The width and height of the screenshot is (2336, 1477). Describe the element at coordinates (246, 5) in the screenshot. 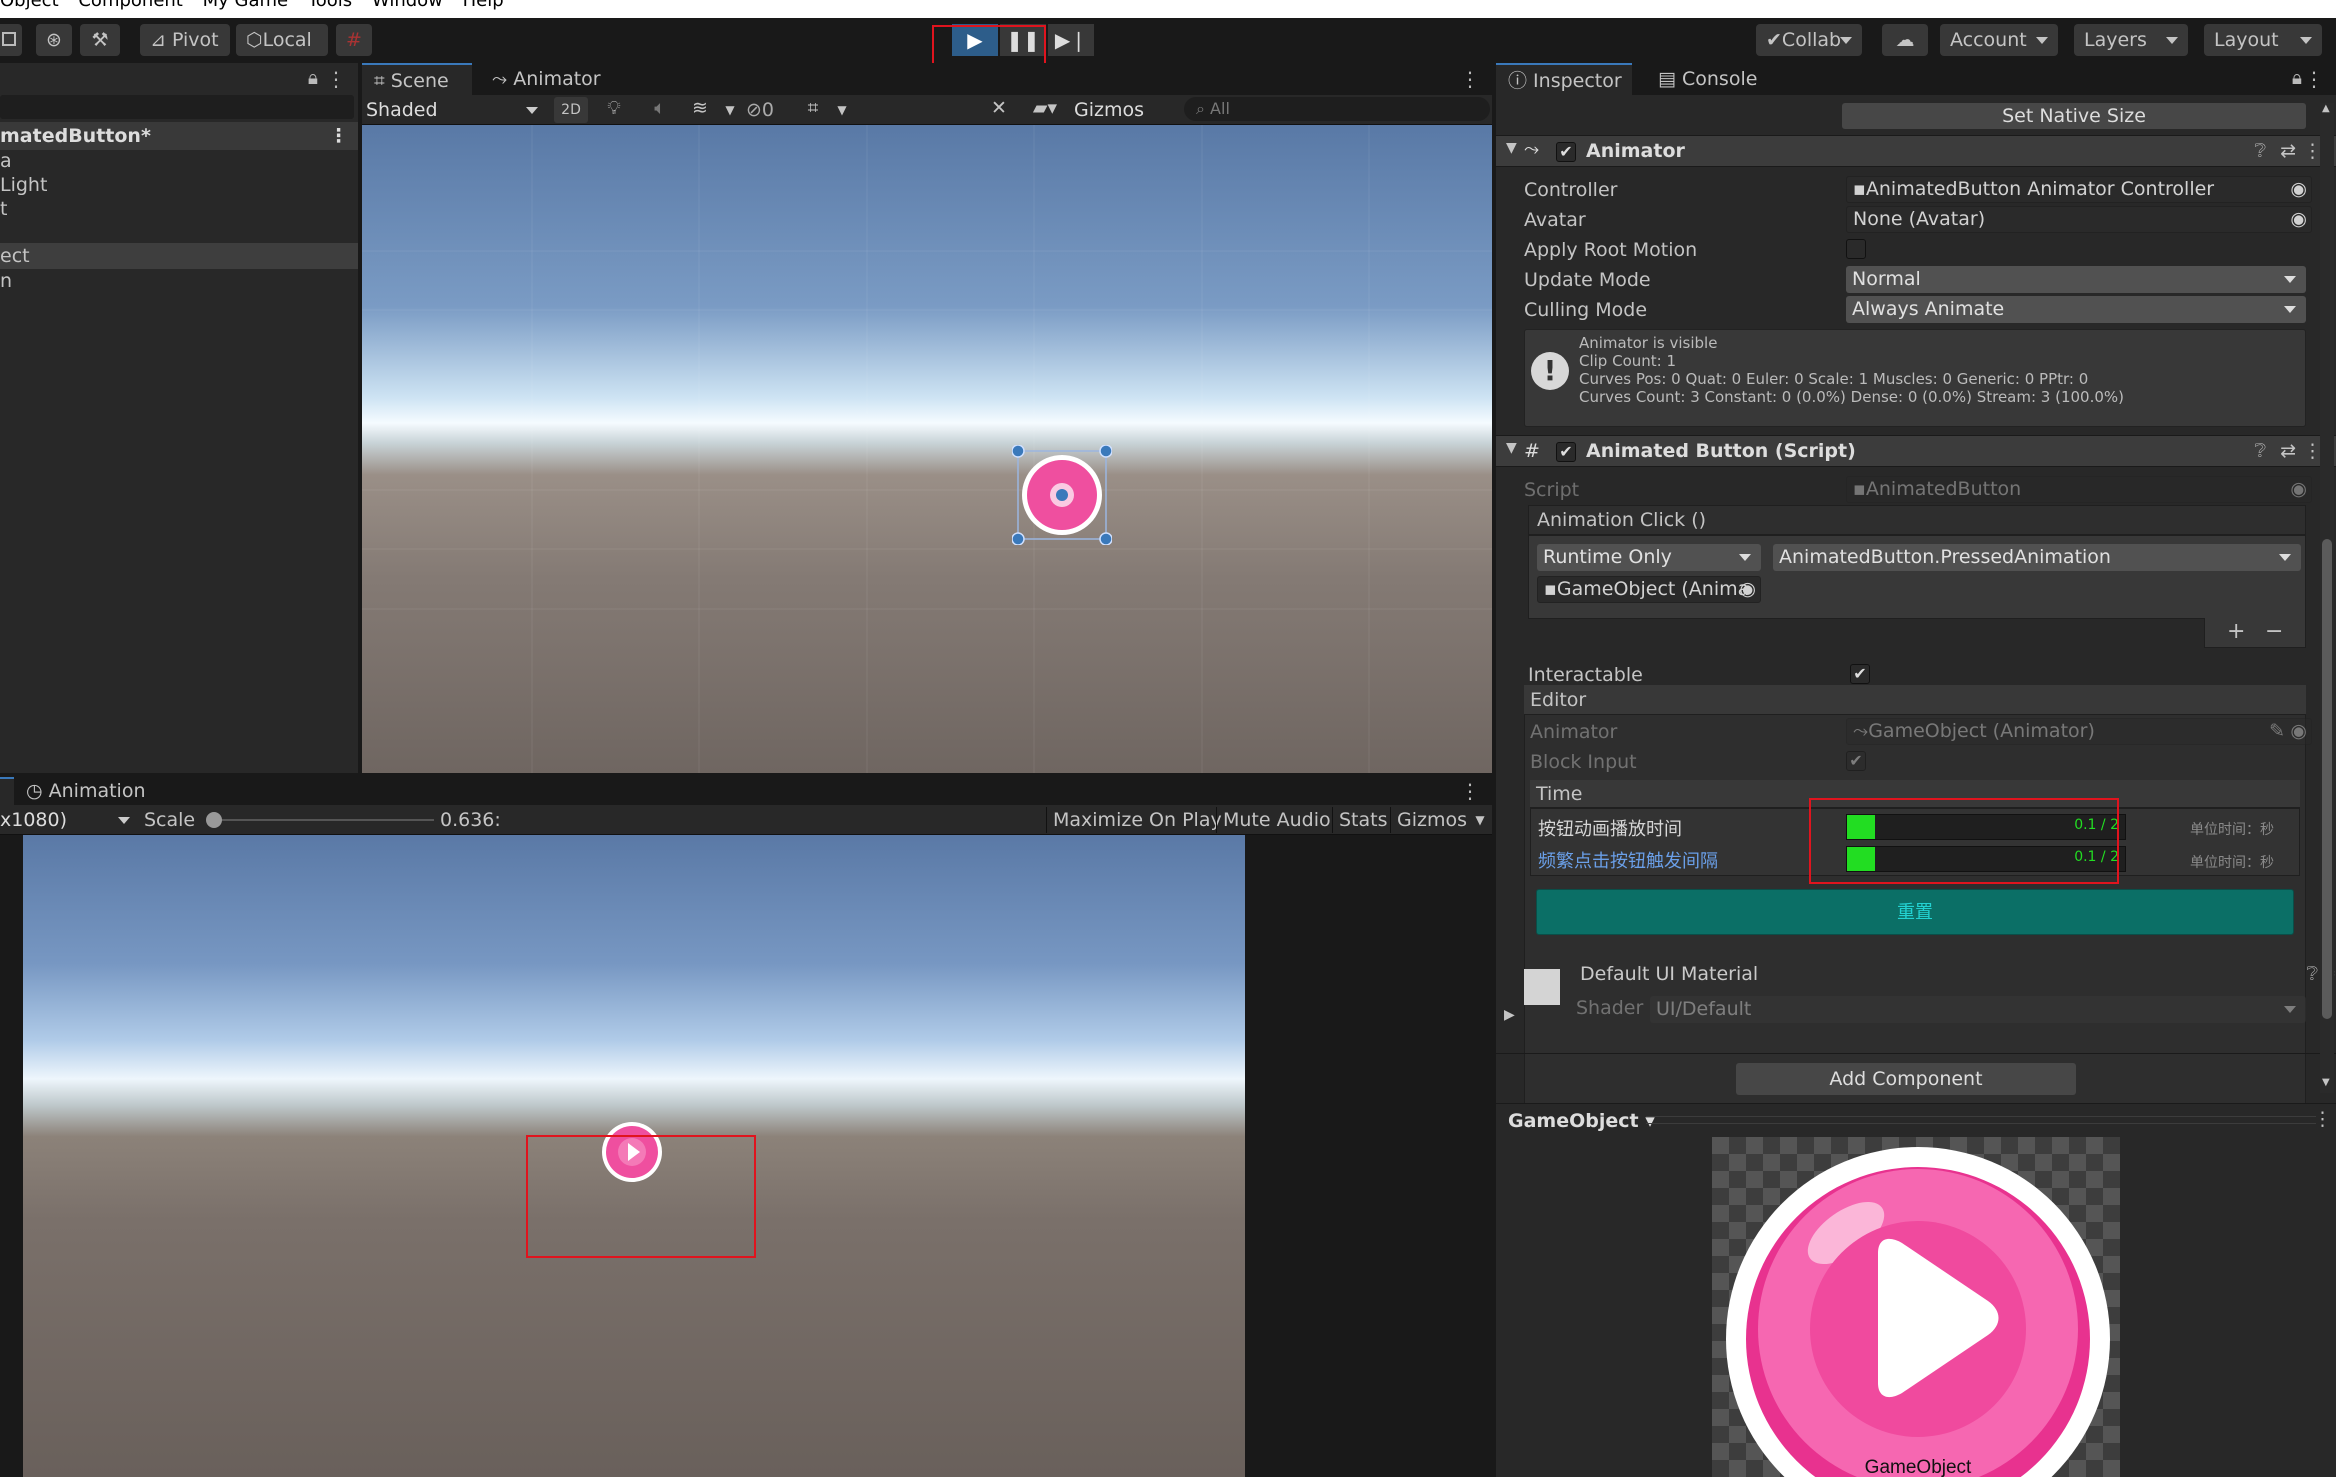

I see `menu-my-game: My Game` at that location.